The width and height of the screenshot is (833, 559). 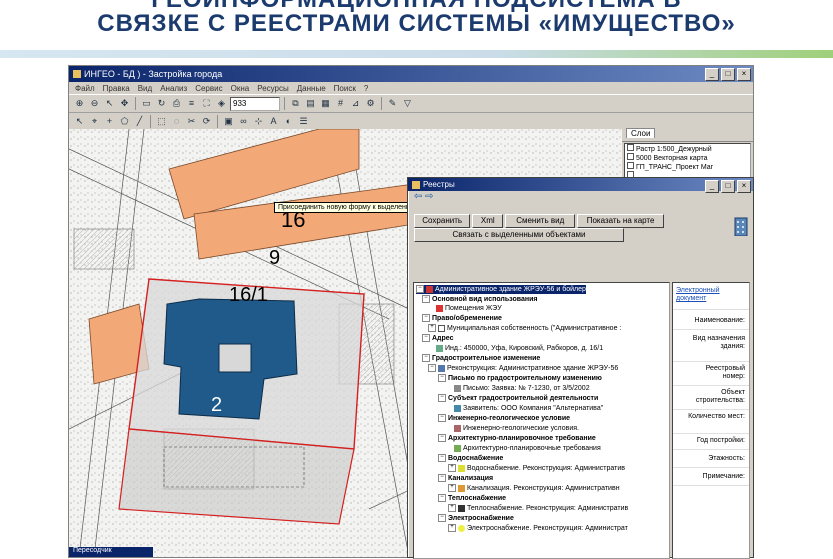 What do you see at coordinates (407, 103) in the screenshot?
I see `filter-icon: ▽` at bounding box center [407, 103].